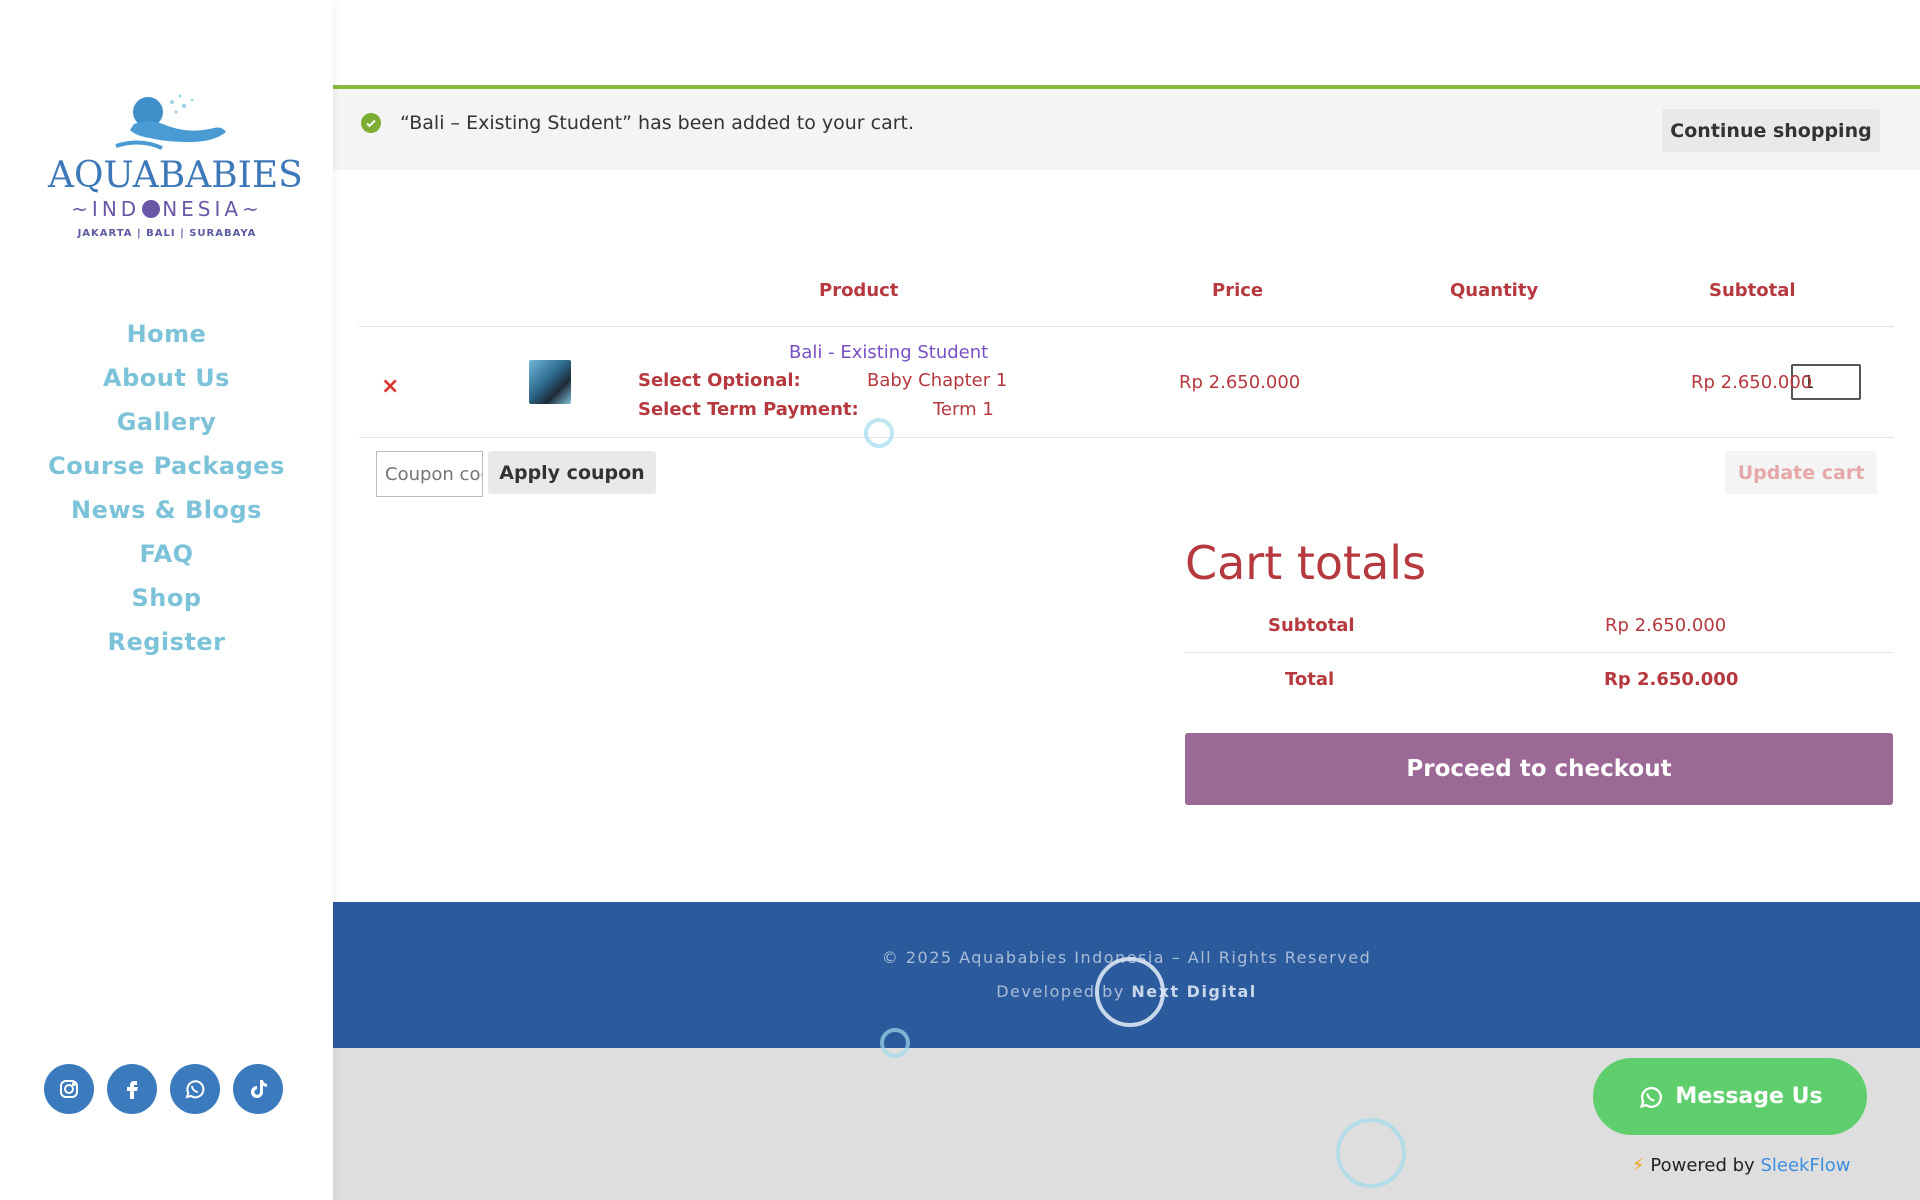 The height and width of the screenshot is (1200, 1920). Describe the element at coordinates (1238, 290) in the screenshot. I see `column-header-price: Price` at that location.